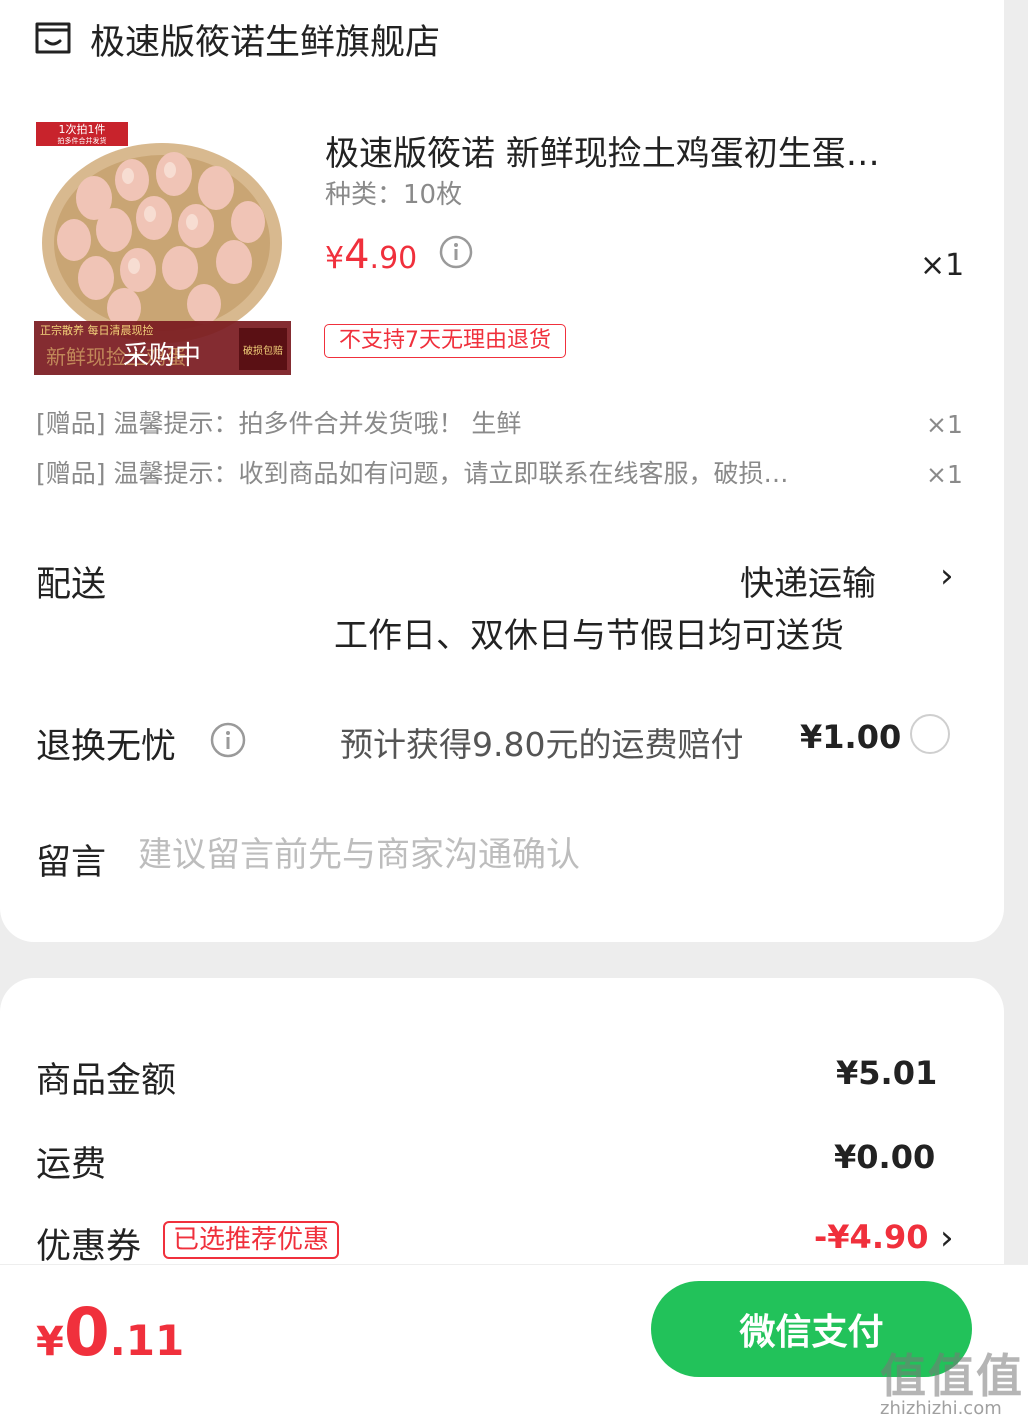 The width and height of the screenshot is (1028, 1426). I want to click on total-integer: 0, so click(86, 1332).